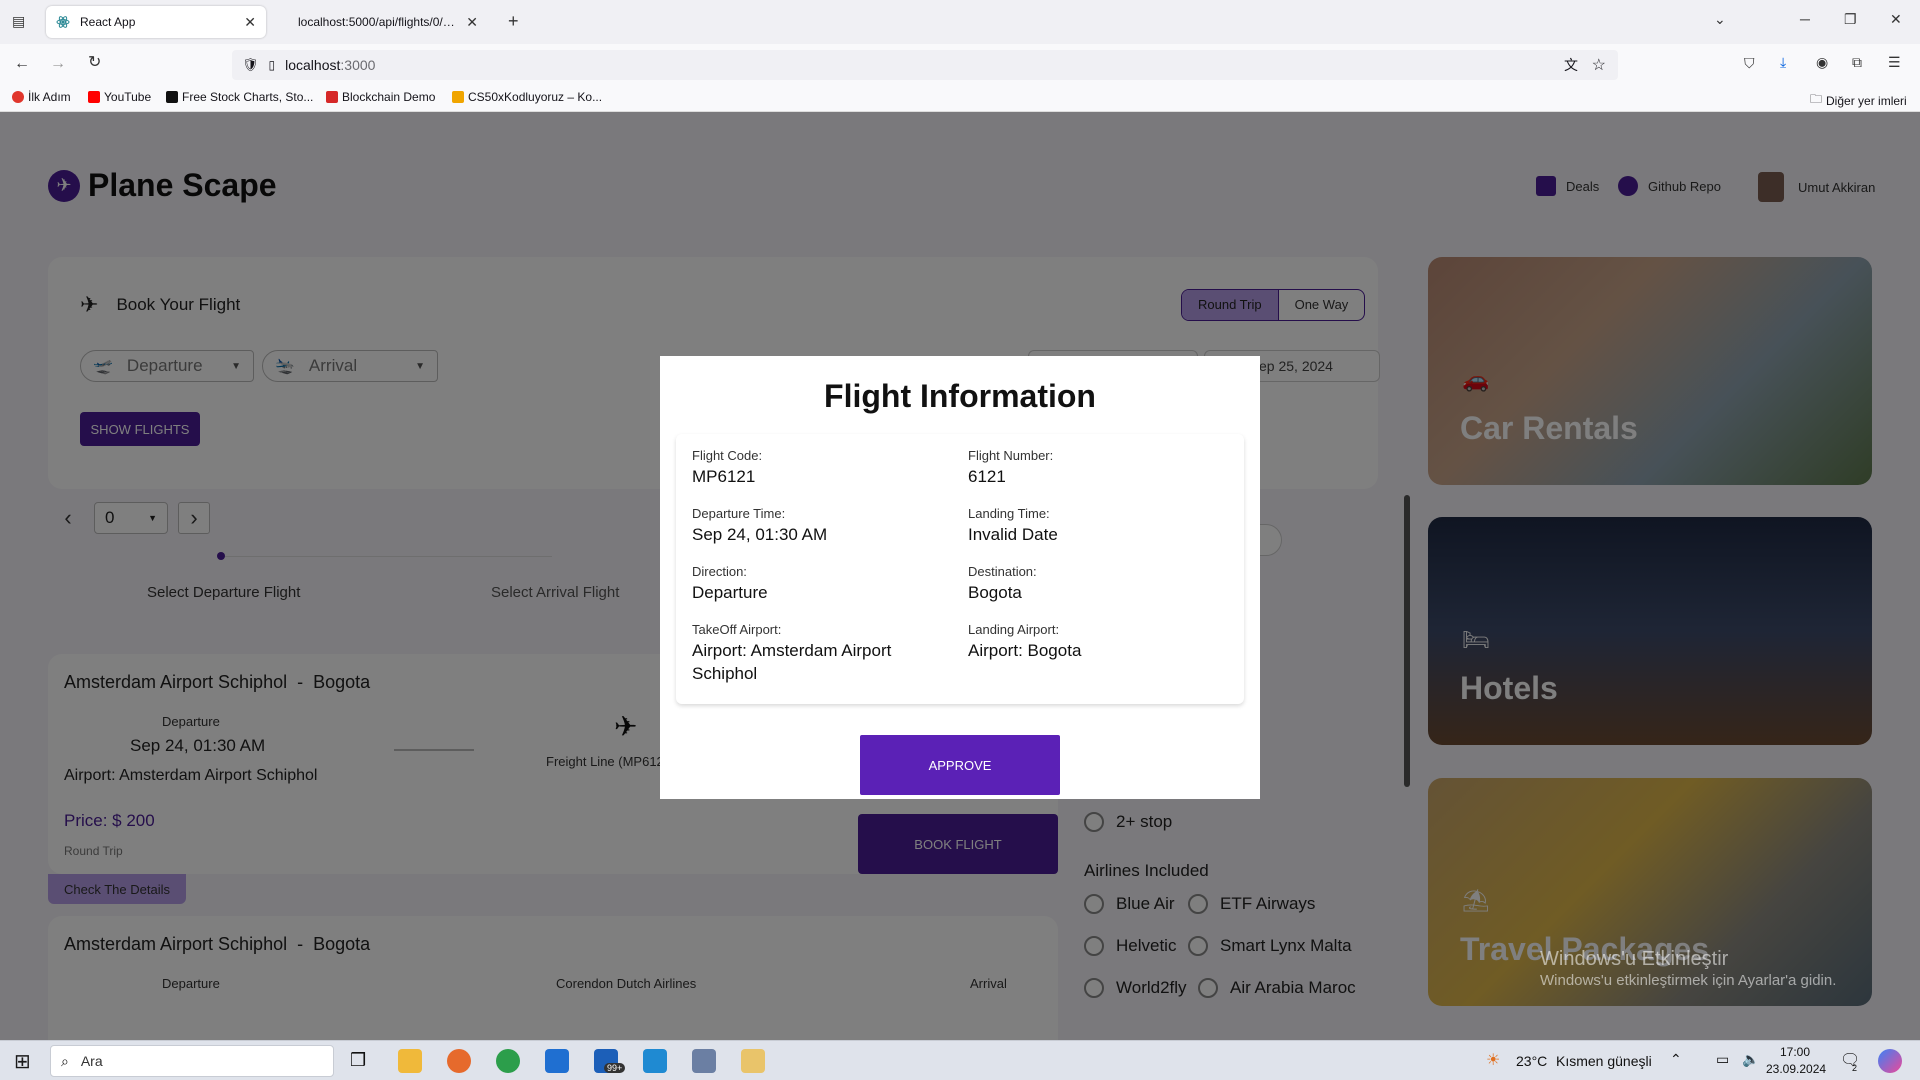 This screenshot has height=1080, width=1920. What do you see at coordinates (1493, 1060) in the screenshot?
I see `weather-icon: ☀` at bounding box center [1493, 1060].